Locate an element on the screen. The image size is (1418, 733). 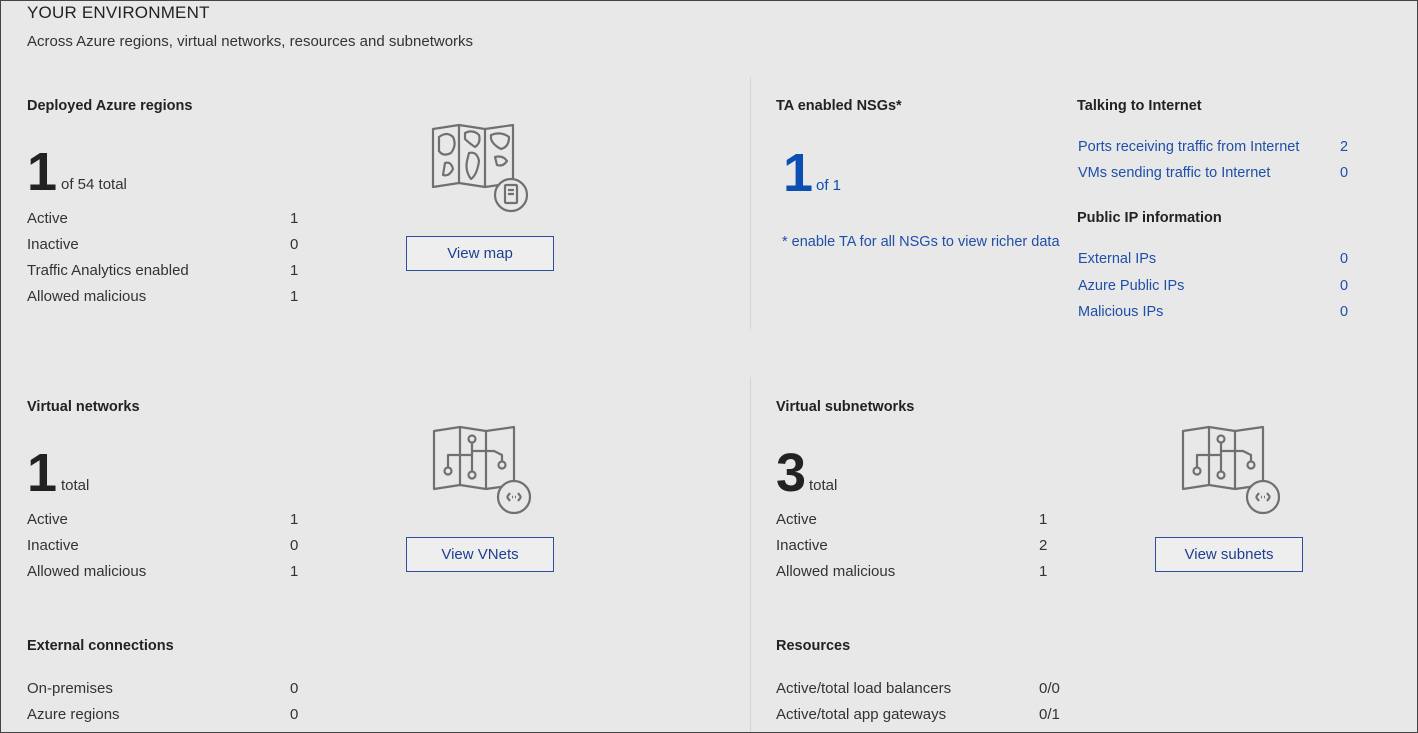
world-map-icon is located at coordinates (481, 169).